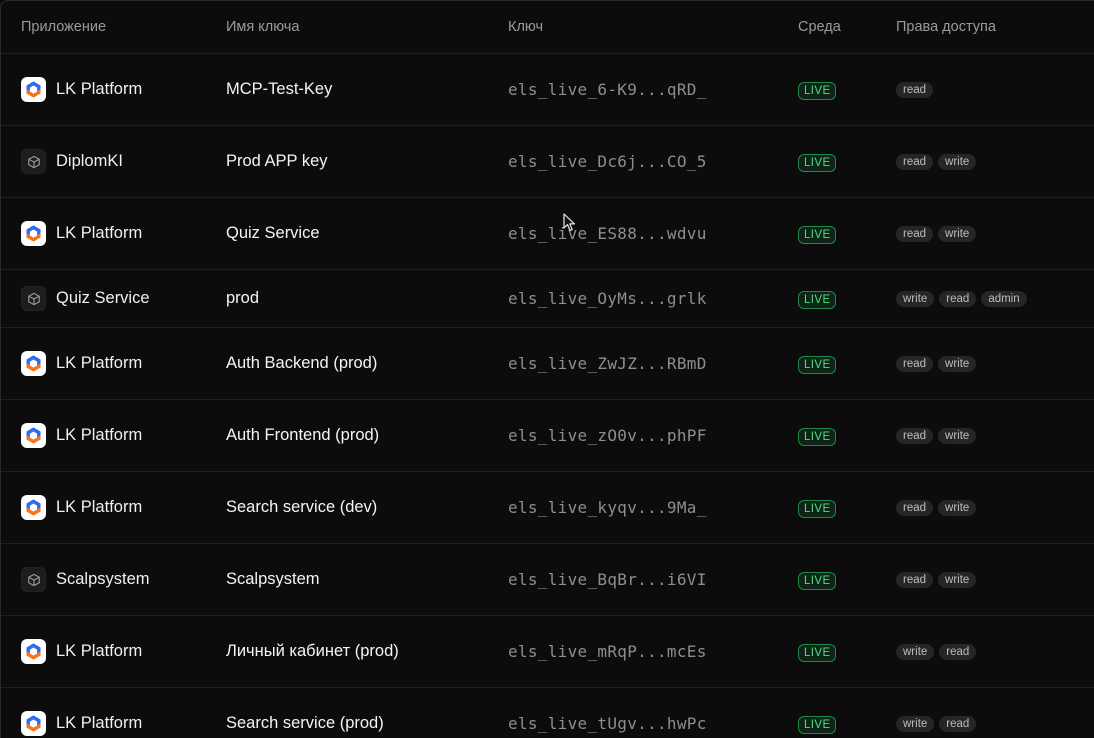  I want to click on app-name: Scalpsystem, so click(103, 579).